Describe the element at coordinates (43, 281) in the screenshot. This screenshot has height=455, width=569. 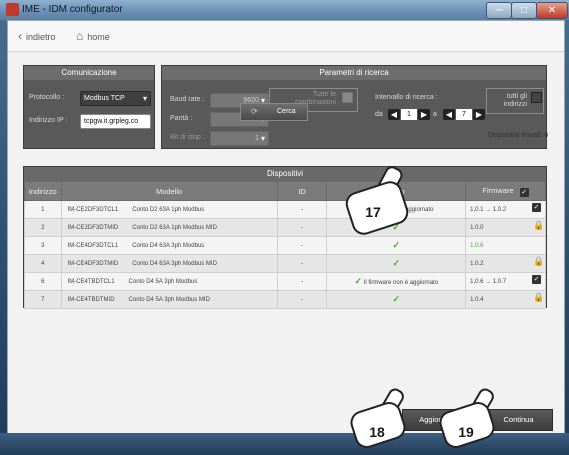
I see `cell-address: 6` at that location.